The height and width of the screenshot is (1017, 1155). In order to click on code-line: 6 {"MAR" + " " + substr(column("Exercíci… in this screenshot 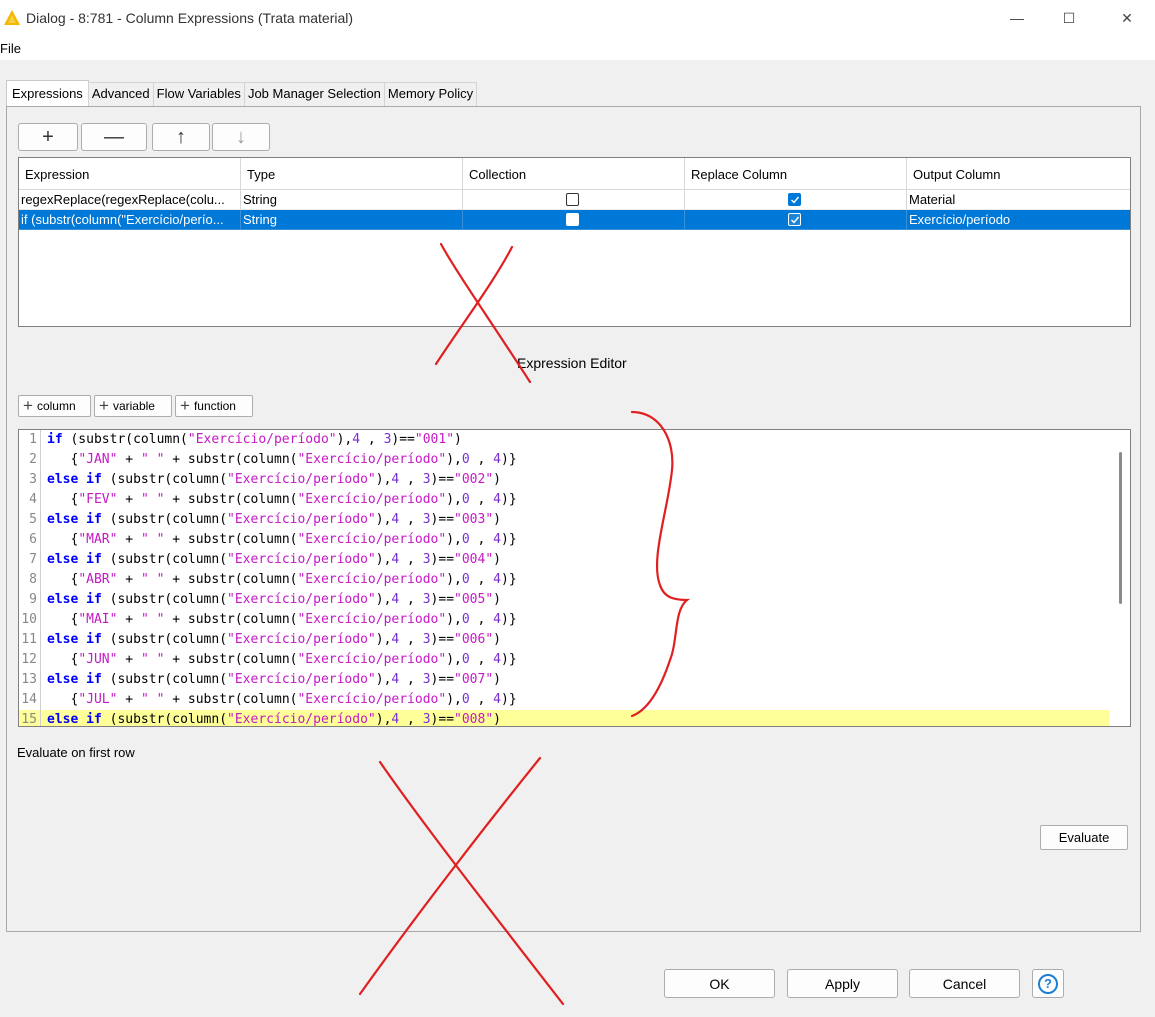, I will do `click(564, 540)`.